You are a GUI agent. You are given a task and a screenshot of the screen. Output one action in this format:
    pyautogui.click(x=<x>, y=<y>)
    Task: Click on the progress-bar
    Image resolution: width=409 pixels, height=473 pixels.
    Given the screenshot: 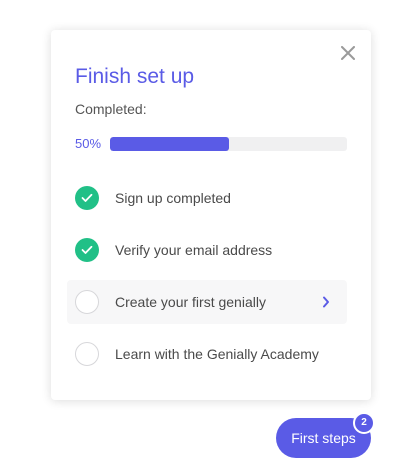 What is the action you would take?
    pyautogui.click(x=228, y=144)
    